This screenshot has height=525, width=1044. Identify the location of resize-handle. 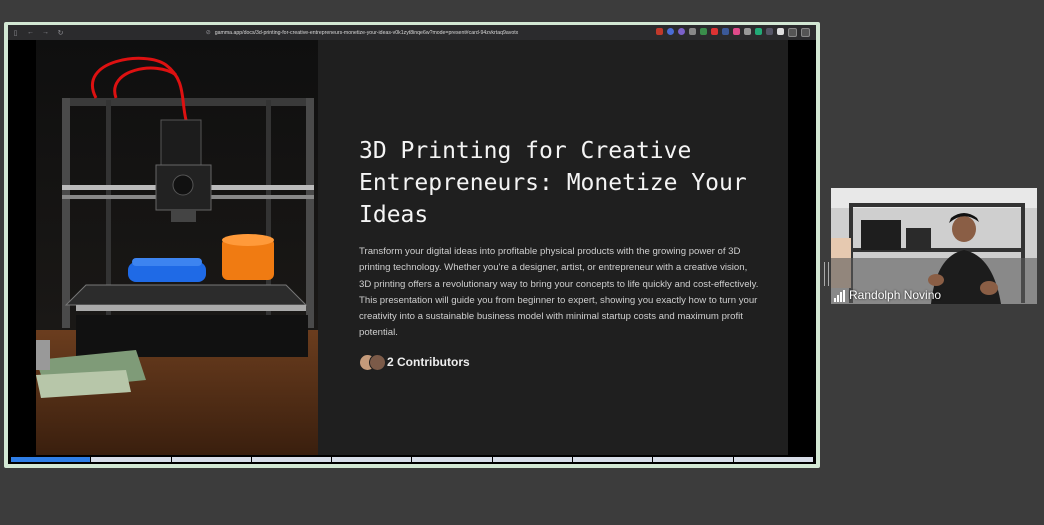
(826, 274).